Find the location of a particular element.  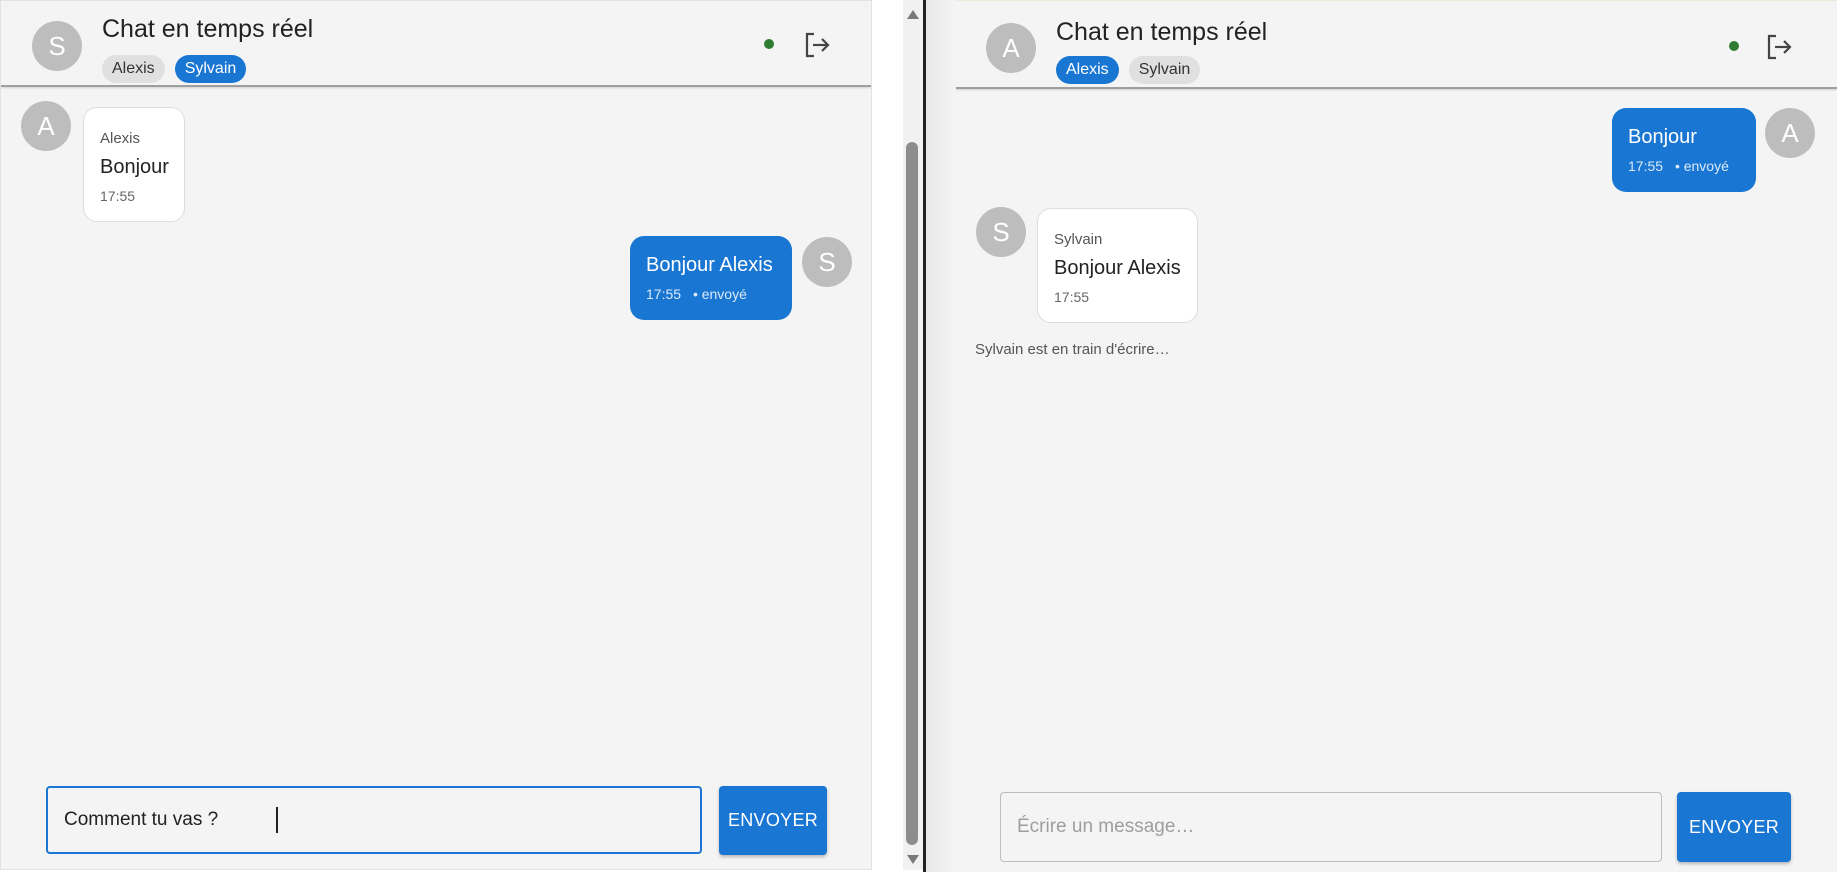

message-sender: Alexis is located at coordinates (120, 138).